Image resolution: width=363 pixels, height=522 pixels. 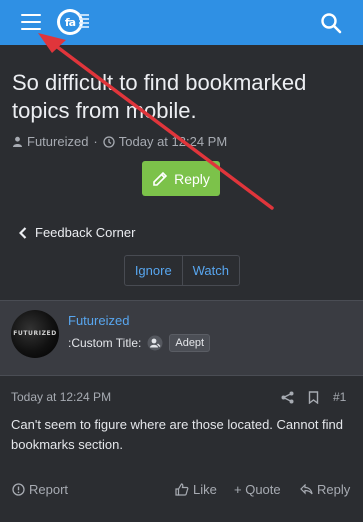 I want to click on report-link: Report, so click(x=40, y=489).